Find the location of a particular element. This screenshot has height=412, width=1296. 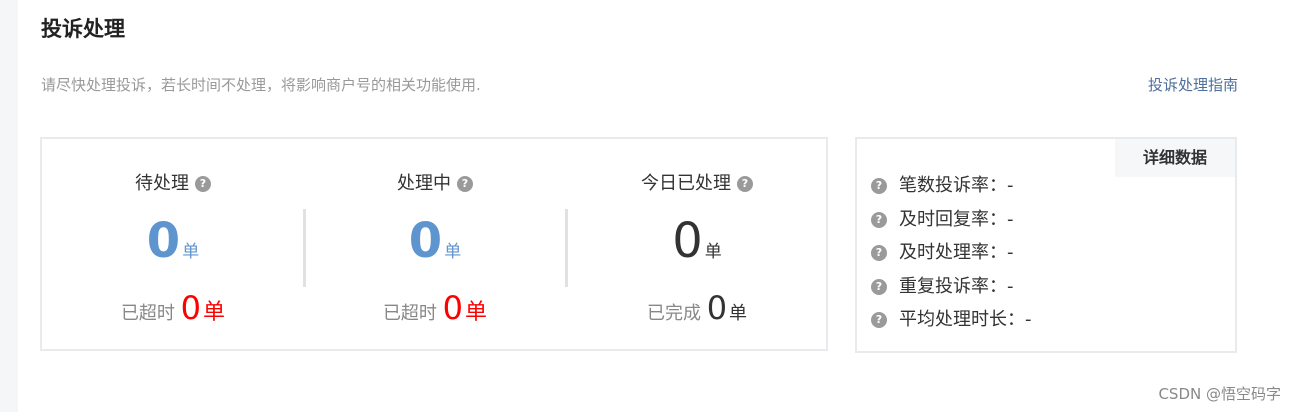

stat-processing: 处理中? 0单 已超时 0单 is located at coordinates (435, 244).